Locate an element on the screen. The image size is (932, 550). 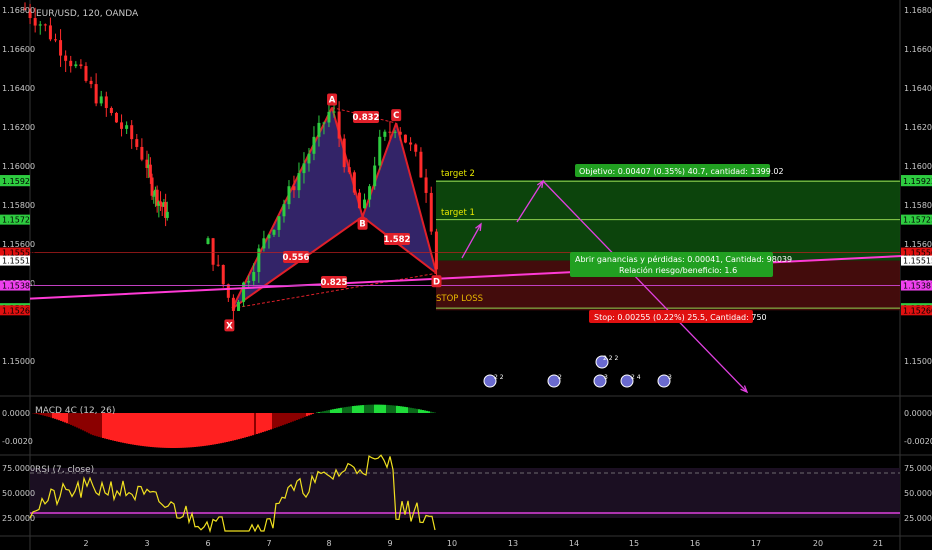
left-price-tick: 1.16400 is located at coordinates (18, 88).